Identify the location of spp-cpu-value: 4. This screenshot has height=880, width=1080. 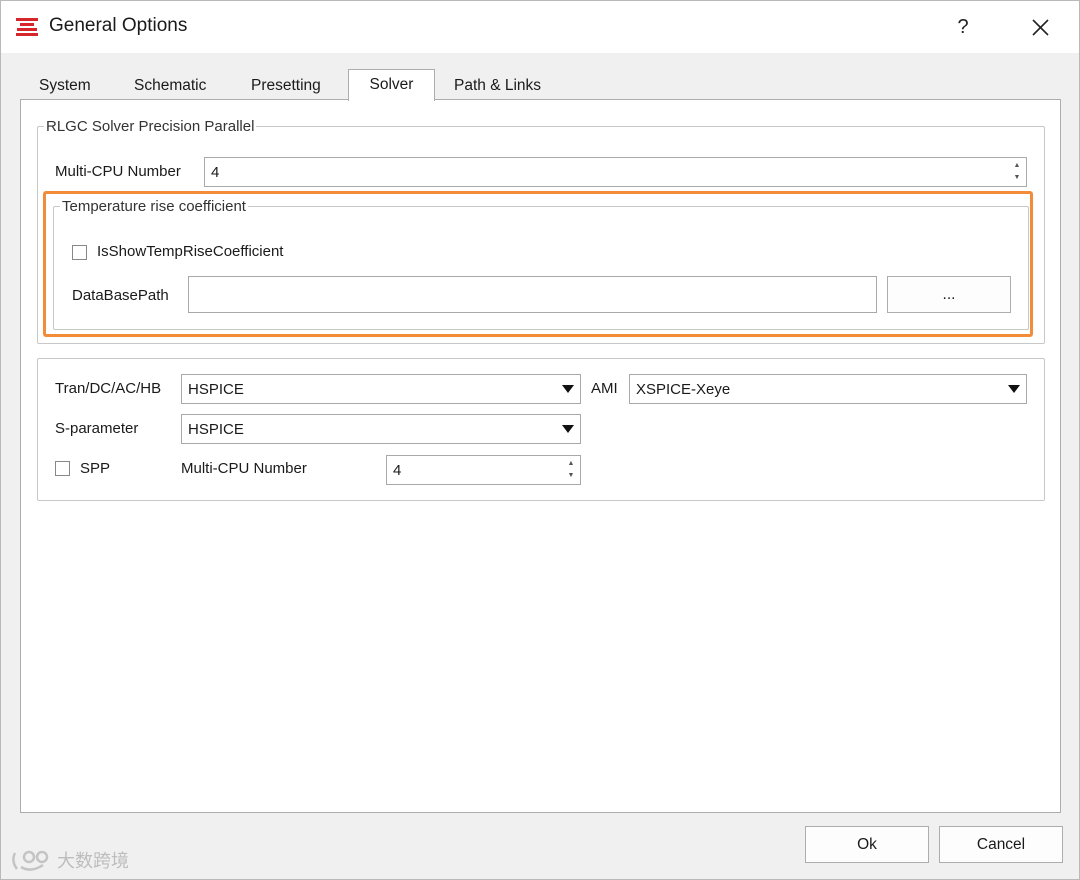
(397, 470).